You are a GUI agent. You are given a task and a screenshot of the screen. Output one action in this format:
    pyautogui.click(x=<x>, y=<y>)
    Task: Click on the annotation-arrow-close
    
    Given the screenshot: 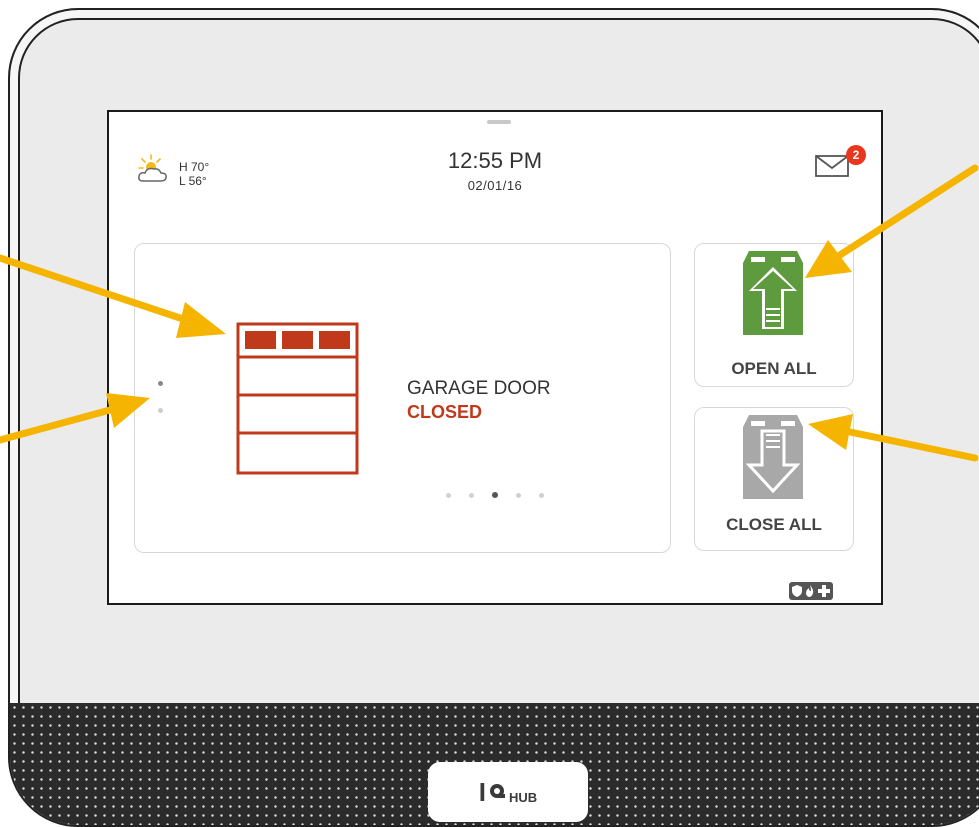 What is the action you would take?
    pyautogui.click(x=912, y=445)
    